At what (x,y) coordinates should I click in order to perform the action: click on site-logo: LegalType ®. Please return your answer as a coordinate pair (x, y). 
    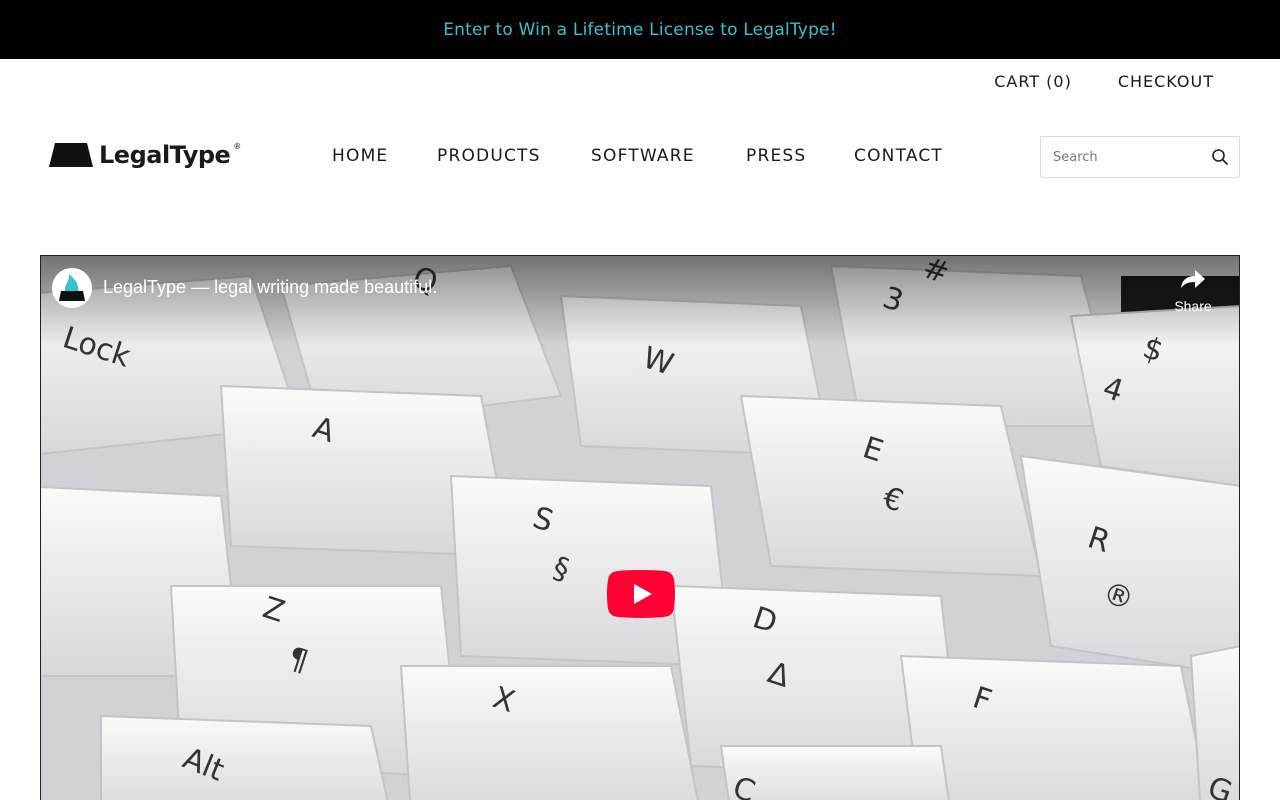
    Looking at the image, I should click on (145, 155).